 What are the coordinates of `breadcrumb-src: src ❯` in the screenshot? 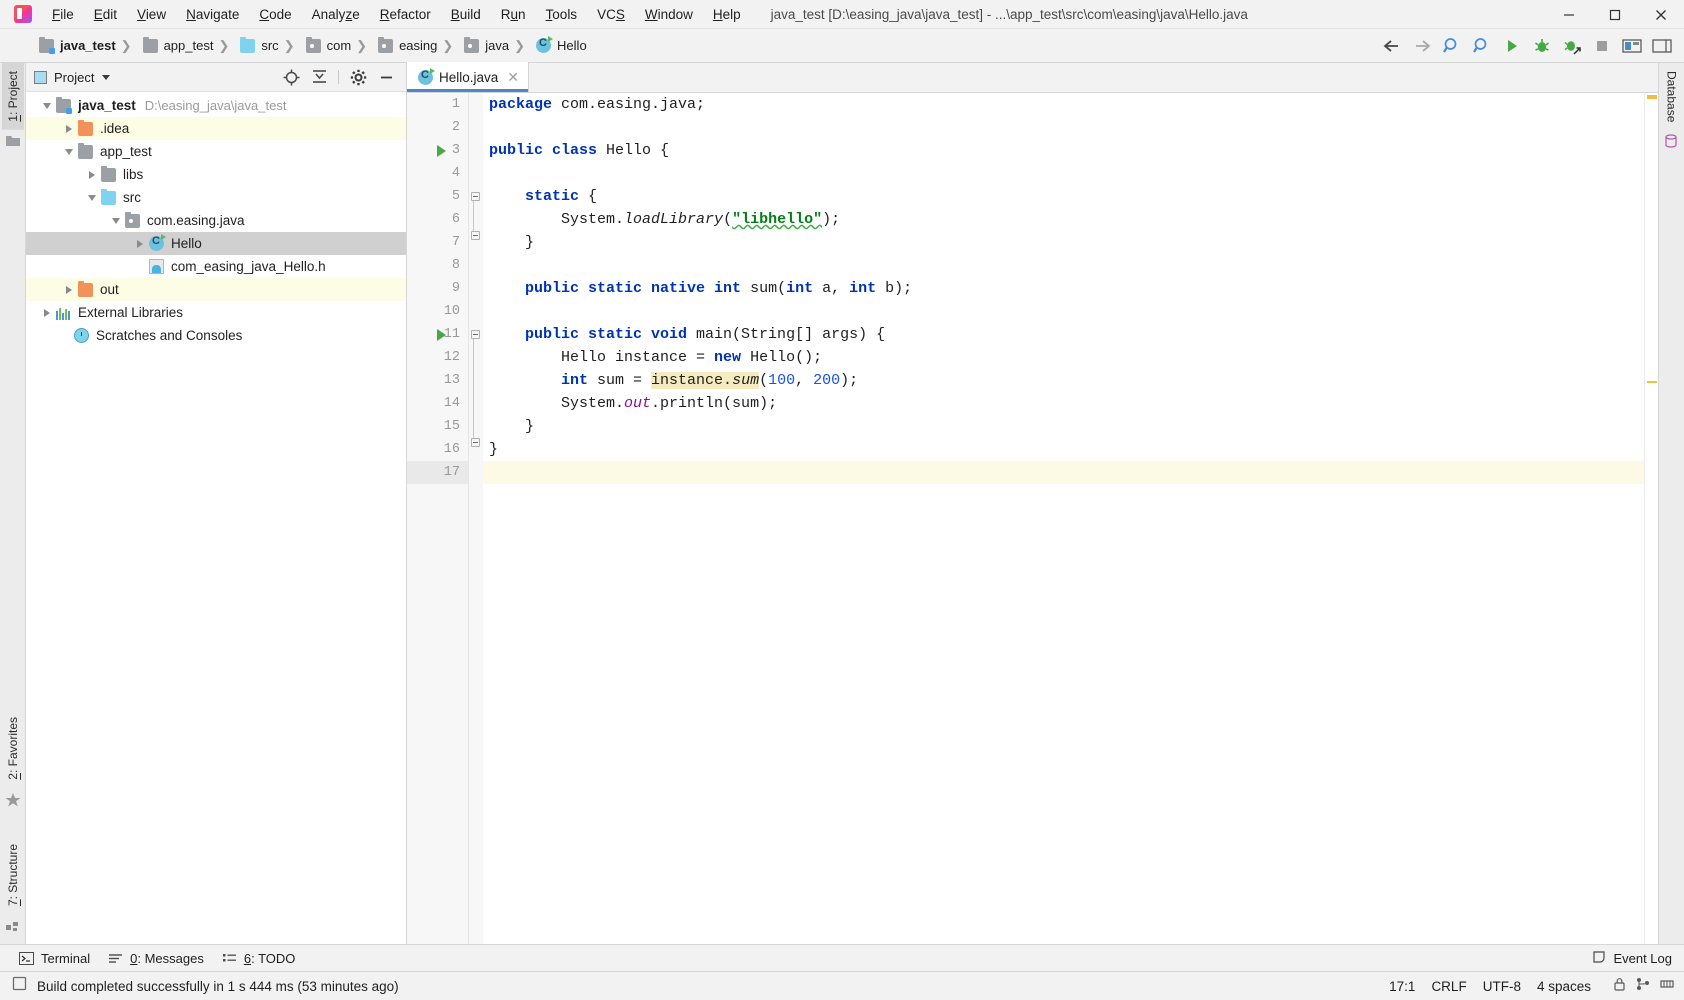 It's located at (269, 46).